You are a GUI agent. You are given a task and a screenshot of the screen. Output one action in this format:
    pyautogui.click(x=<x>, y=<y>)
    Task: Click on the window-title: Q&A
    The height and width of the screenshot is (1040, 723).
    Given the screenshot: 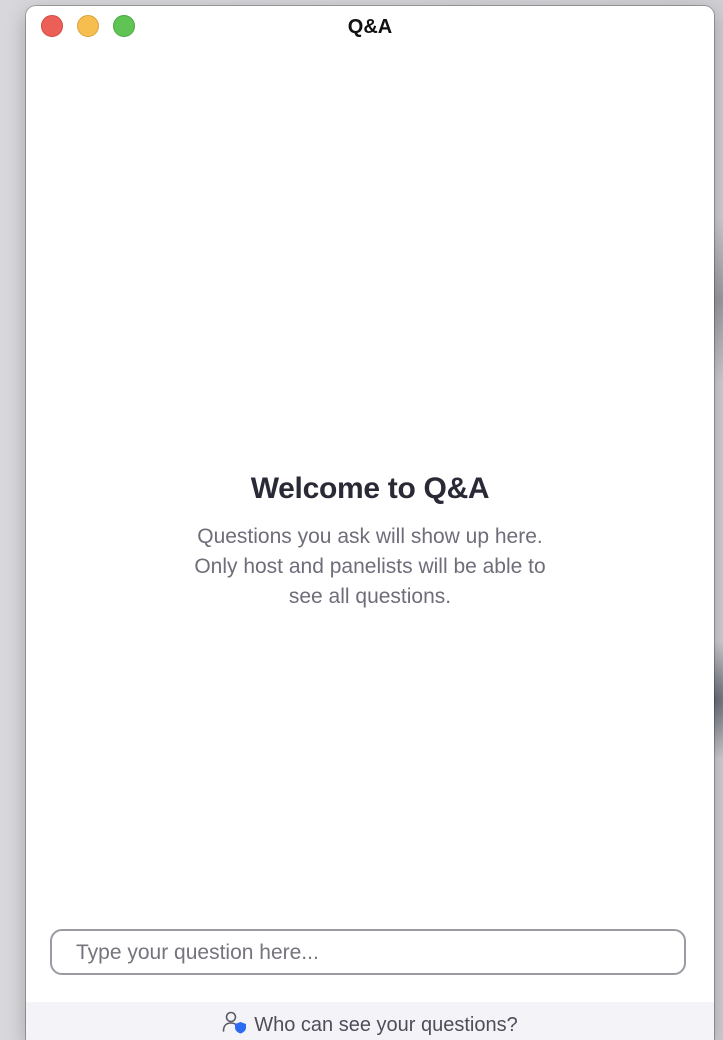 What is the action you would take?
    pyautogui.click(x=370, y=27)
    